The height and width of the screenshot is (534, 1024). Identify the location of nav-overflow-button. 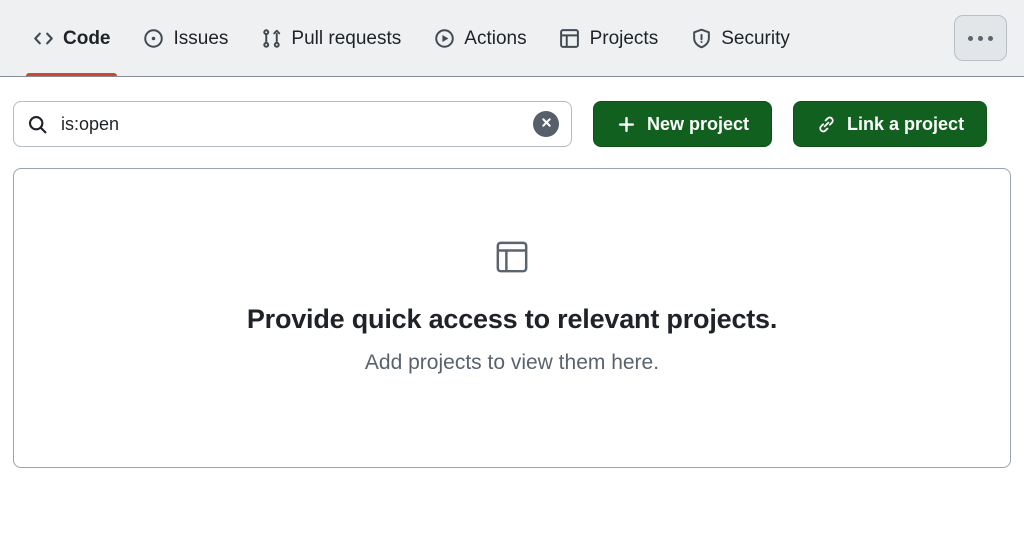
(980, 38).